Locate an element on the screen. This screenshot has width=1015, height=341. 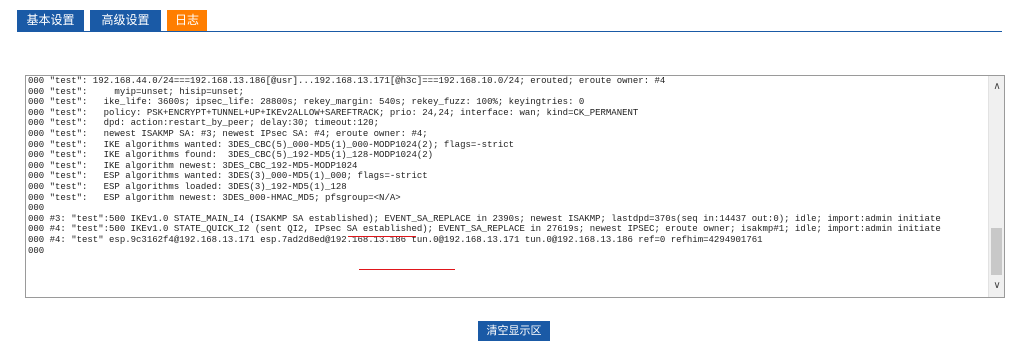
ipsec-established-underline is located at coordinates (407, 269).